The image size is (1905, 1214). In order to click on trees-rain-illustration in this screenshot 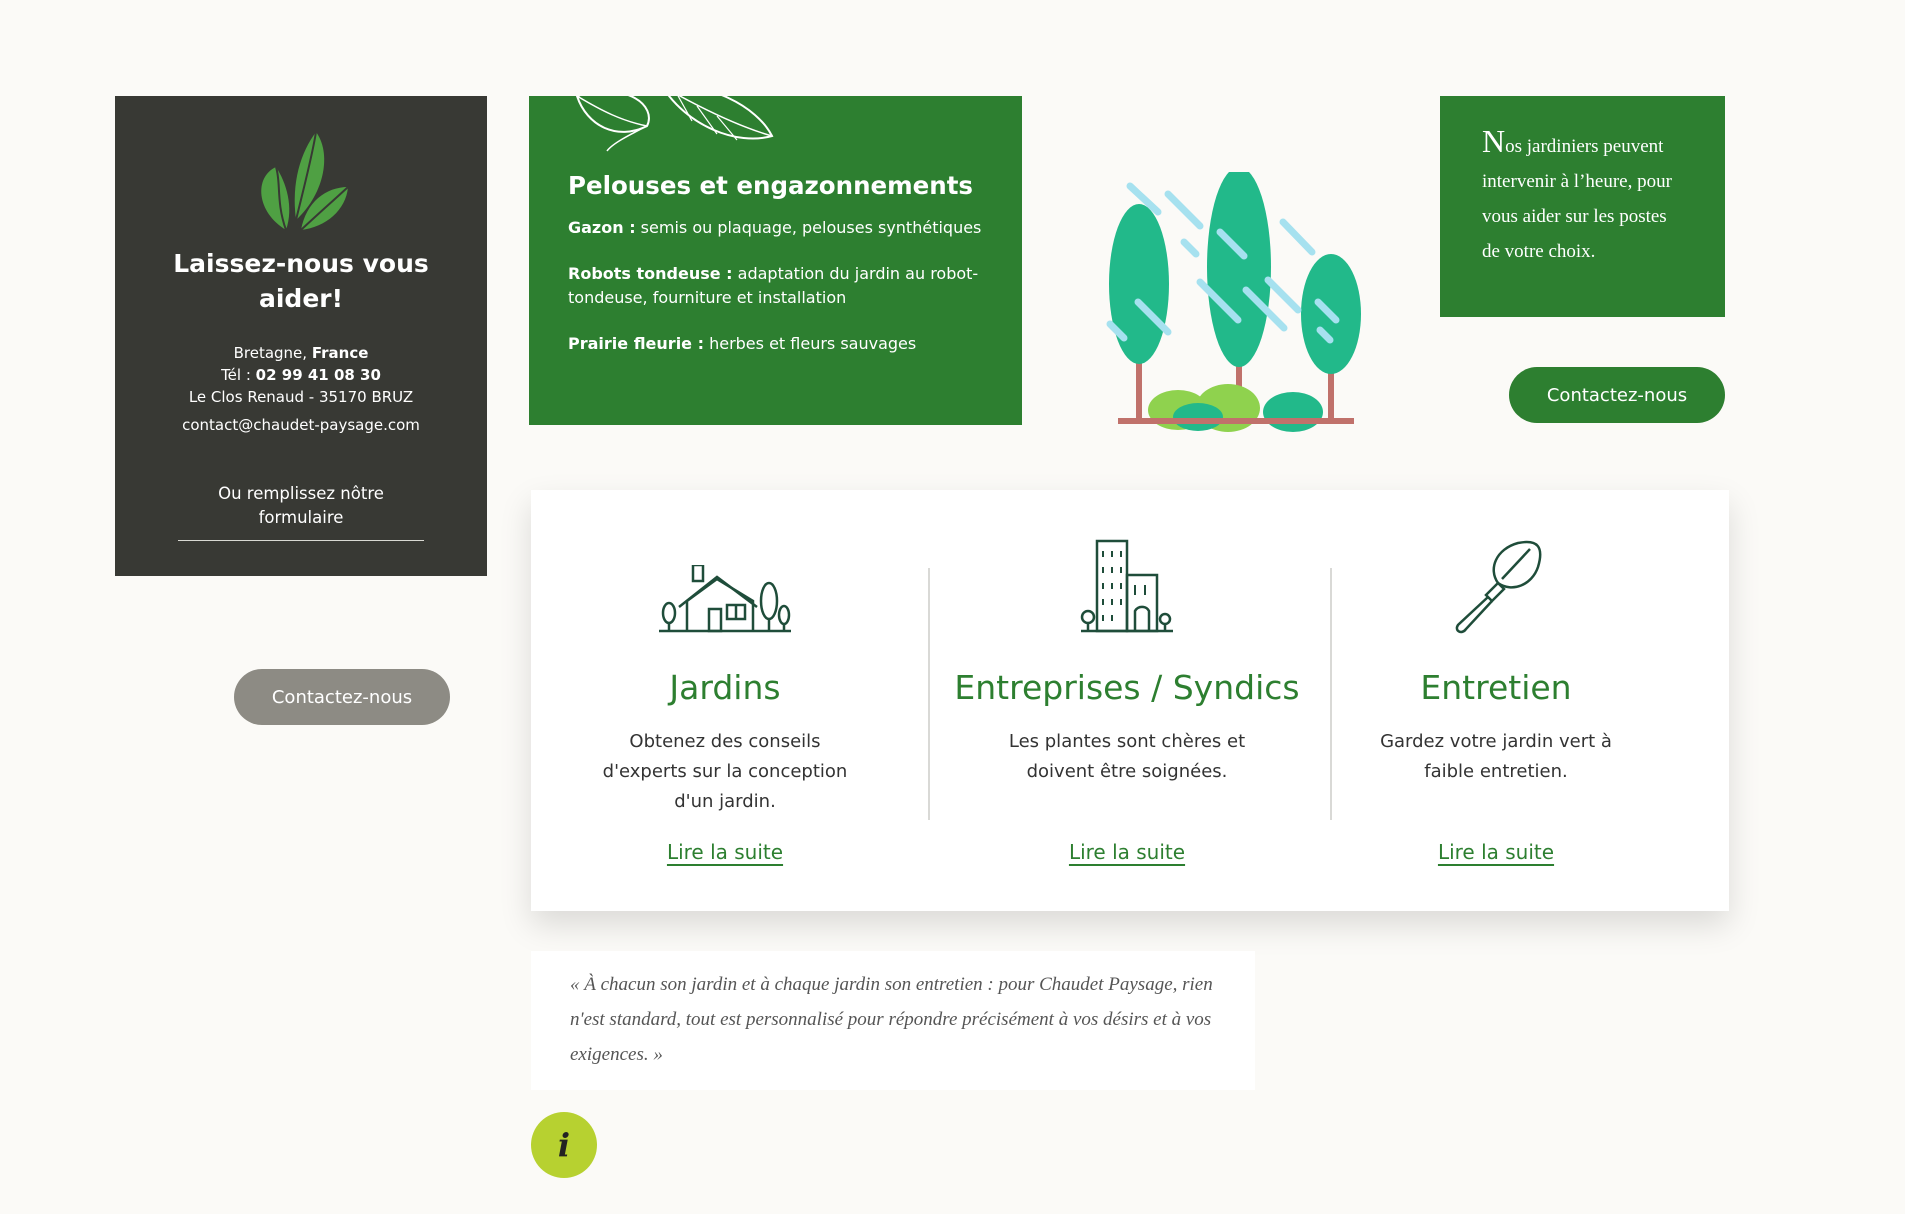, I will do `click(1233, 302)`.